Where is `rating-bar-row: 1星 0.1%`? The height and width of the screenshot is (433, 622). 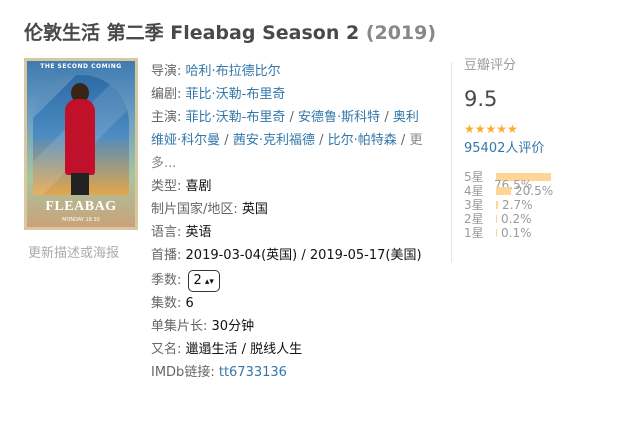 rating-bar-row: 1星 0.1% is located at coordinates (539, 233).